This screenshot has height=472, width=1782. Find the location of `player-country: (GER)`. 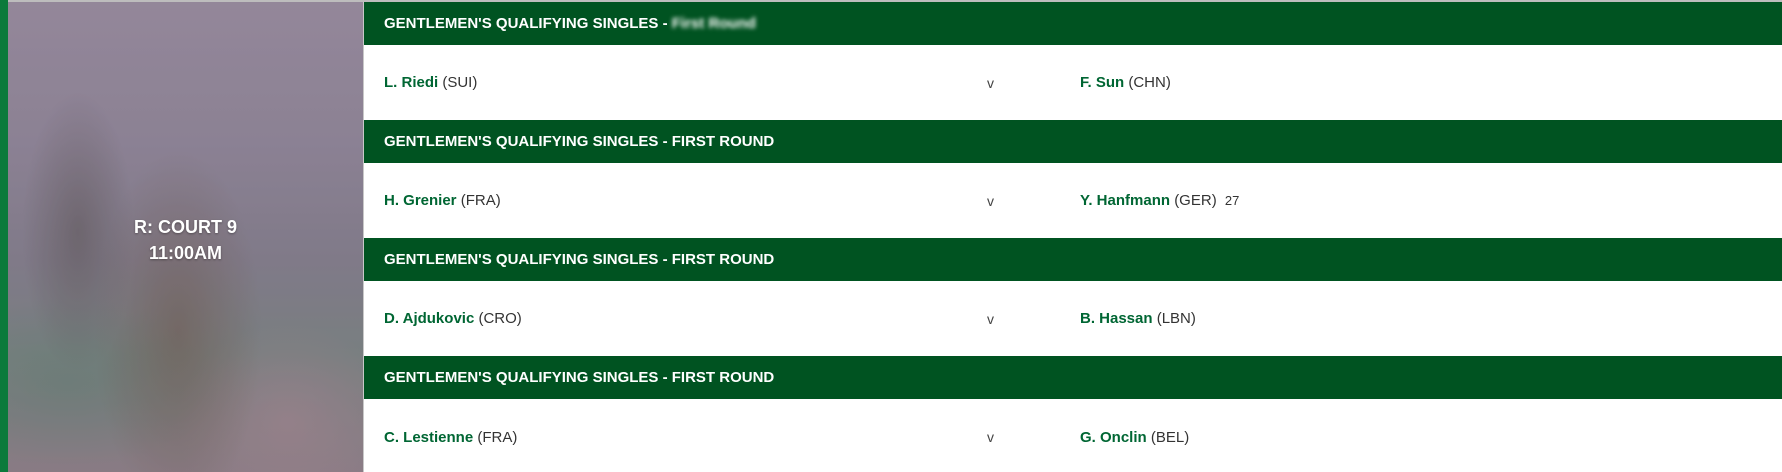

player-country: (GER) is located at coordinates (1195, 200).